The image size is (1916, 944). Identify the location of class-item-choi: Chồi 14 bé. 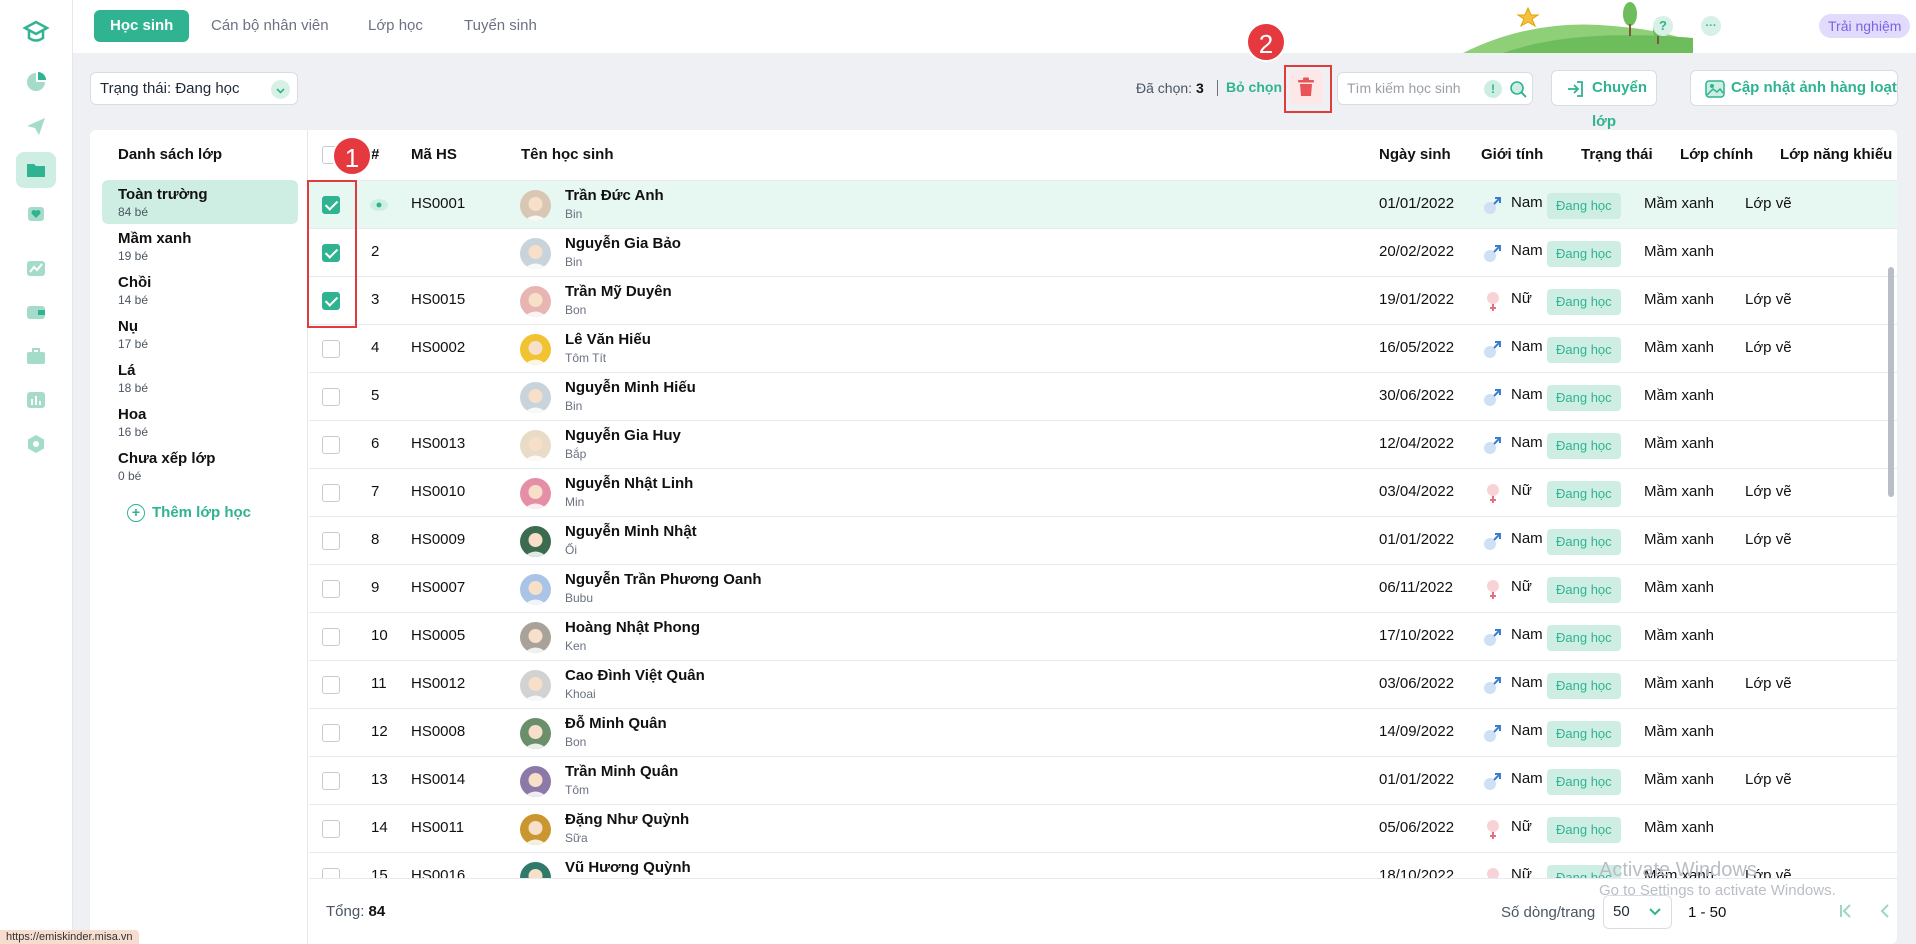
(200, 290).